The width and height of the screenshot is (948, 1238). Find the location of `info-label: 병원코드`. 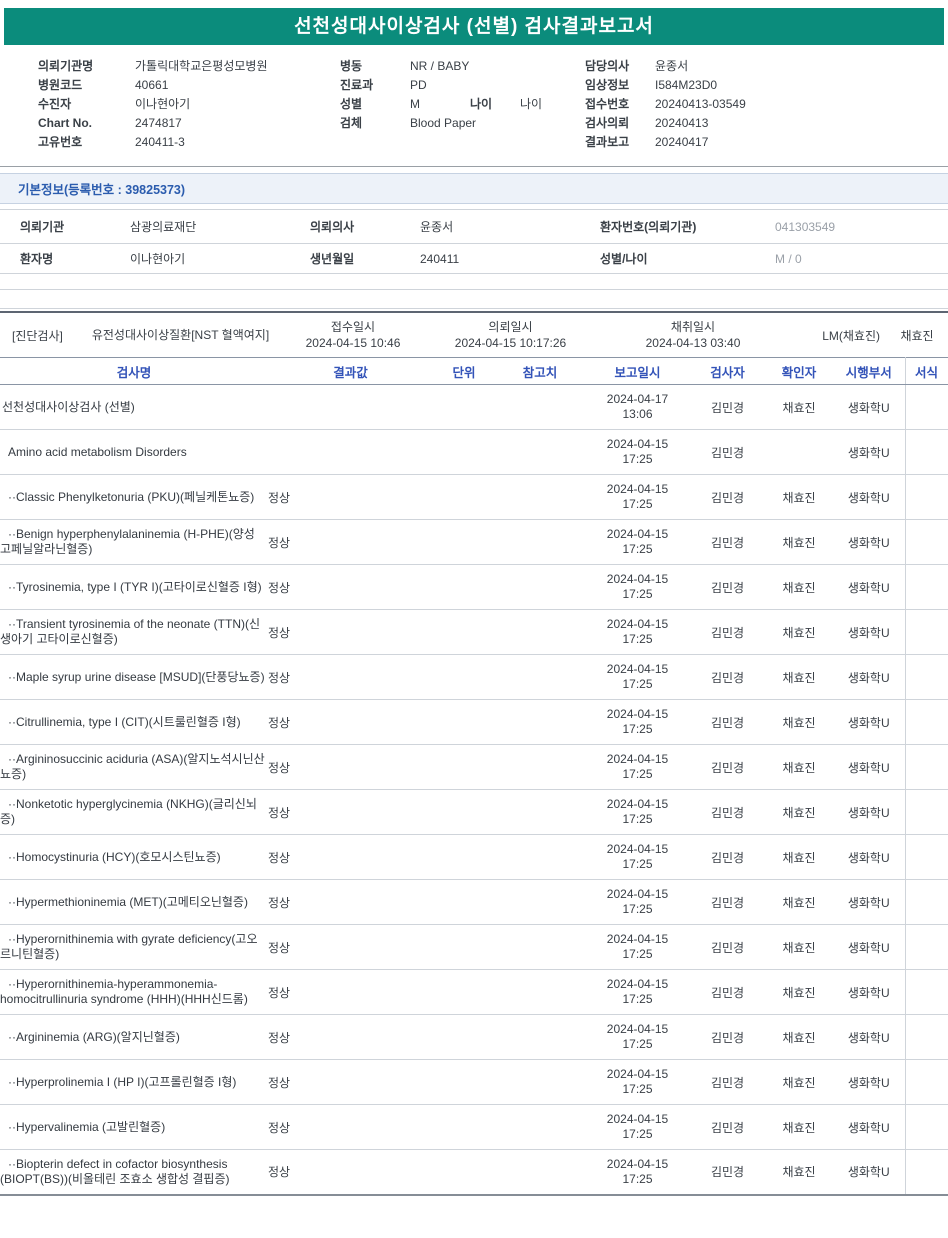

info-label: 병원코드 is located at coordinates (60, 85).